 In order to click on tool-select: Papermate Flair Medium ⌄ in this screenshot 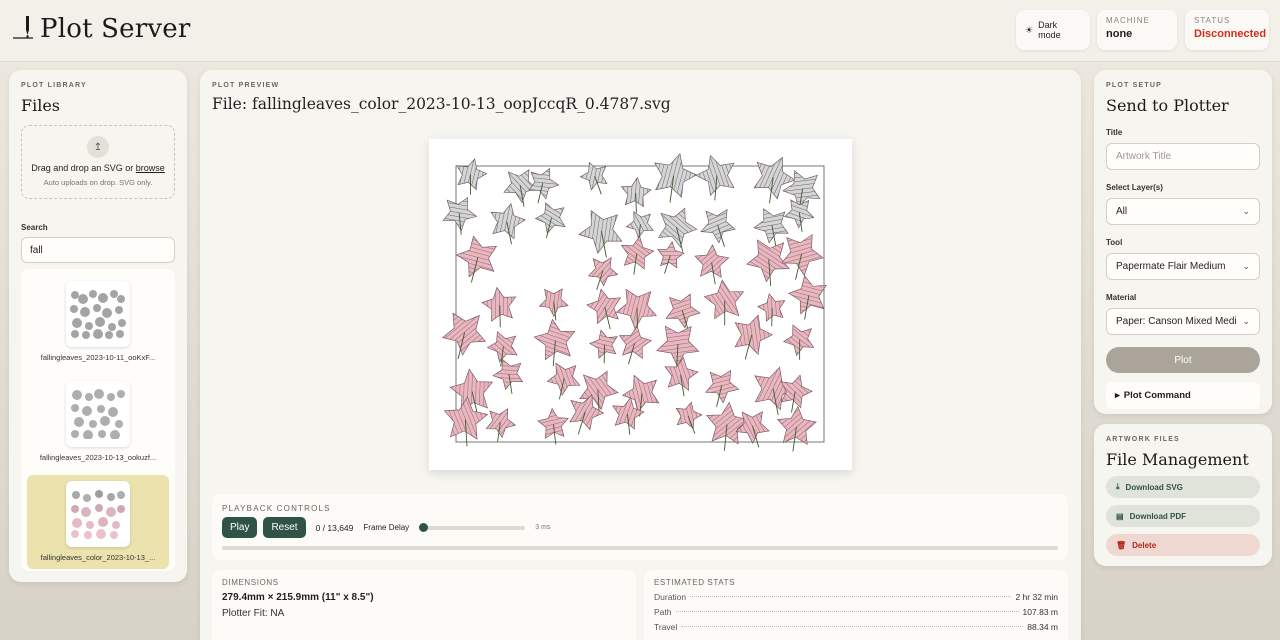, I will do `click(1183, 266)`.